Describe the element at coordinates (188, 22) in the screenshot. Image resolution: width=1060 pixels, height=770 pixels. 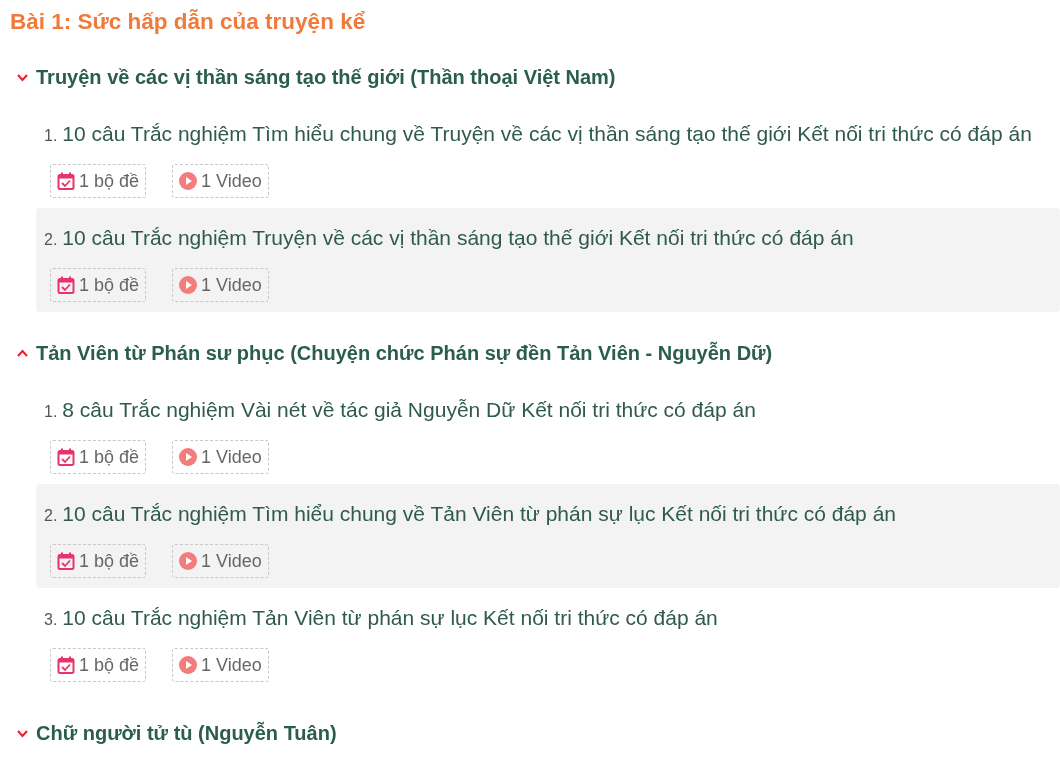
I see `page-title: Bài 1: Sức hấp dẫn của truyện kể` at that location.